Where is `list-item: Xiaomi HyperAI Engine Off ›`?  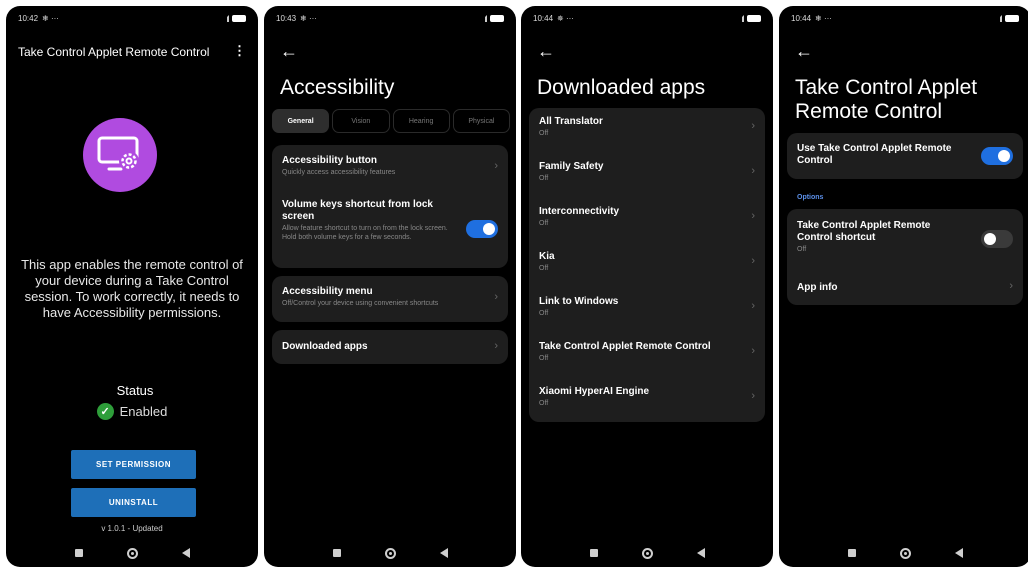 list-item: Xiaomi HyperAI Engine Off › is located at coordinates (647, 408).